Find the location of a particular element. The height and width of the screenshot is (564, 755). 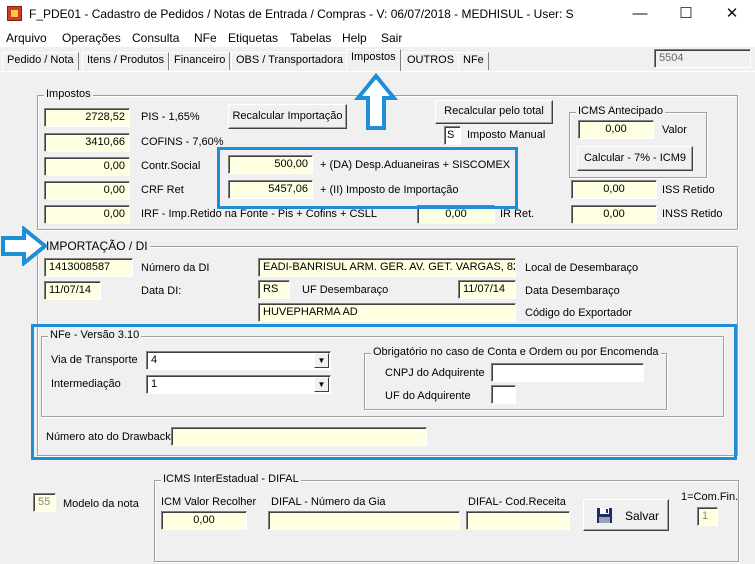

menu-tabelas: Tabelas is located at coordinates (310, 38).